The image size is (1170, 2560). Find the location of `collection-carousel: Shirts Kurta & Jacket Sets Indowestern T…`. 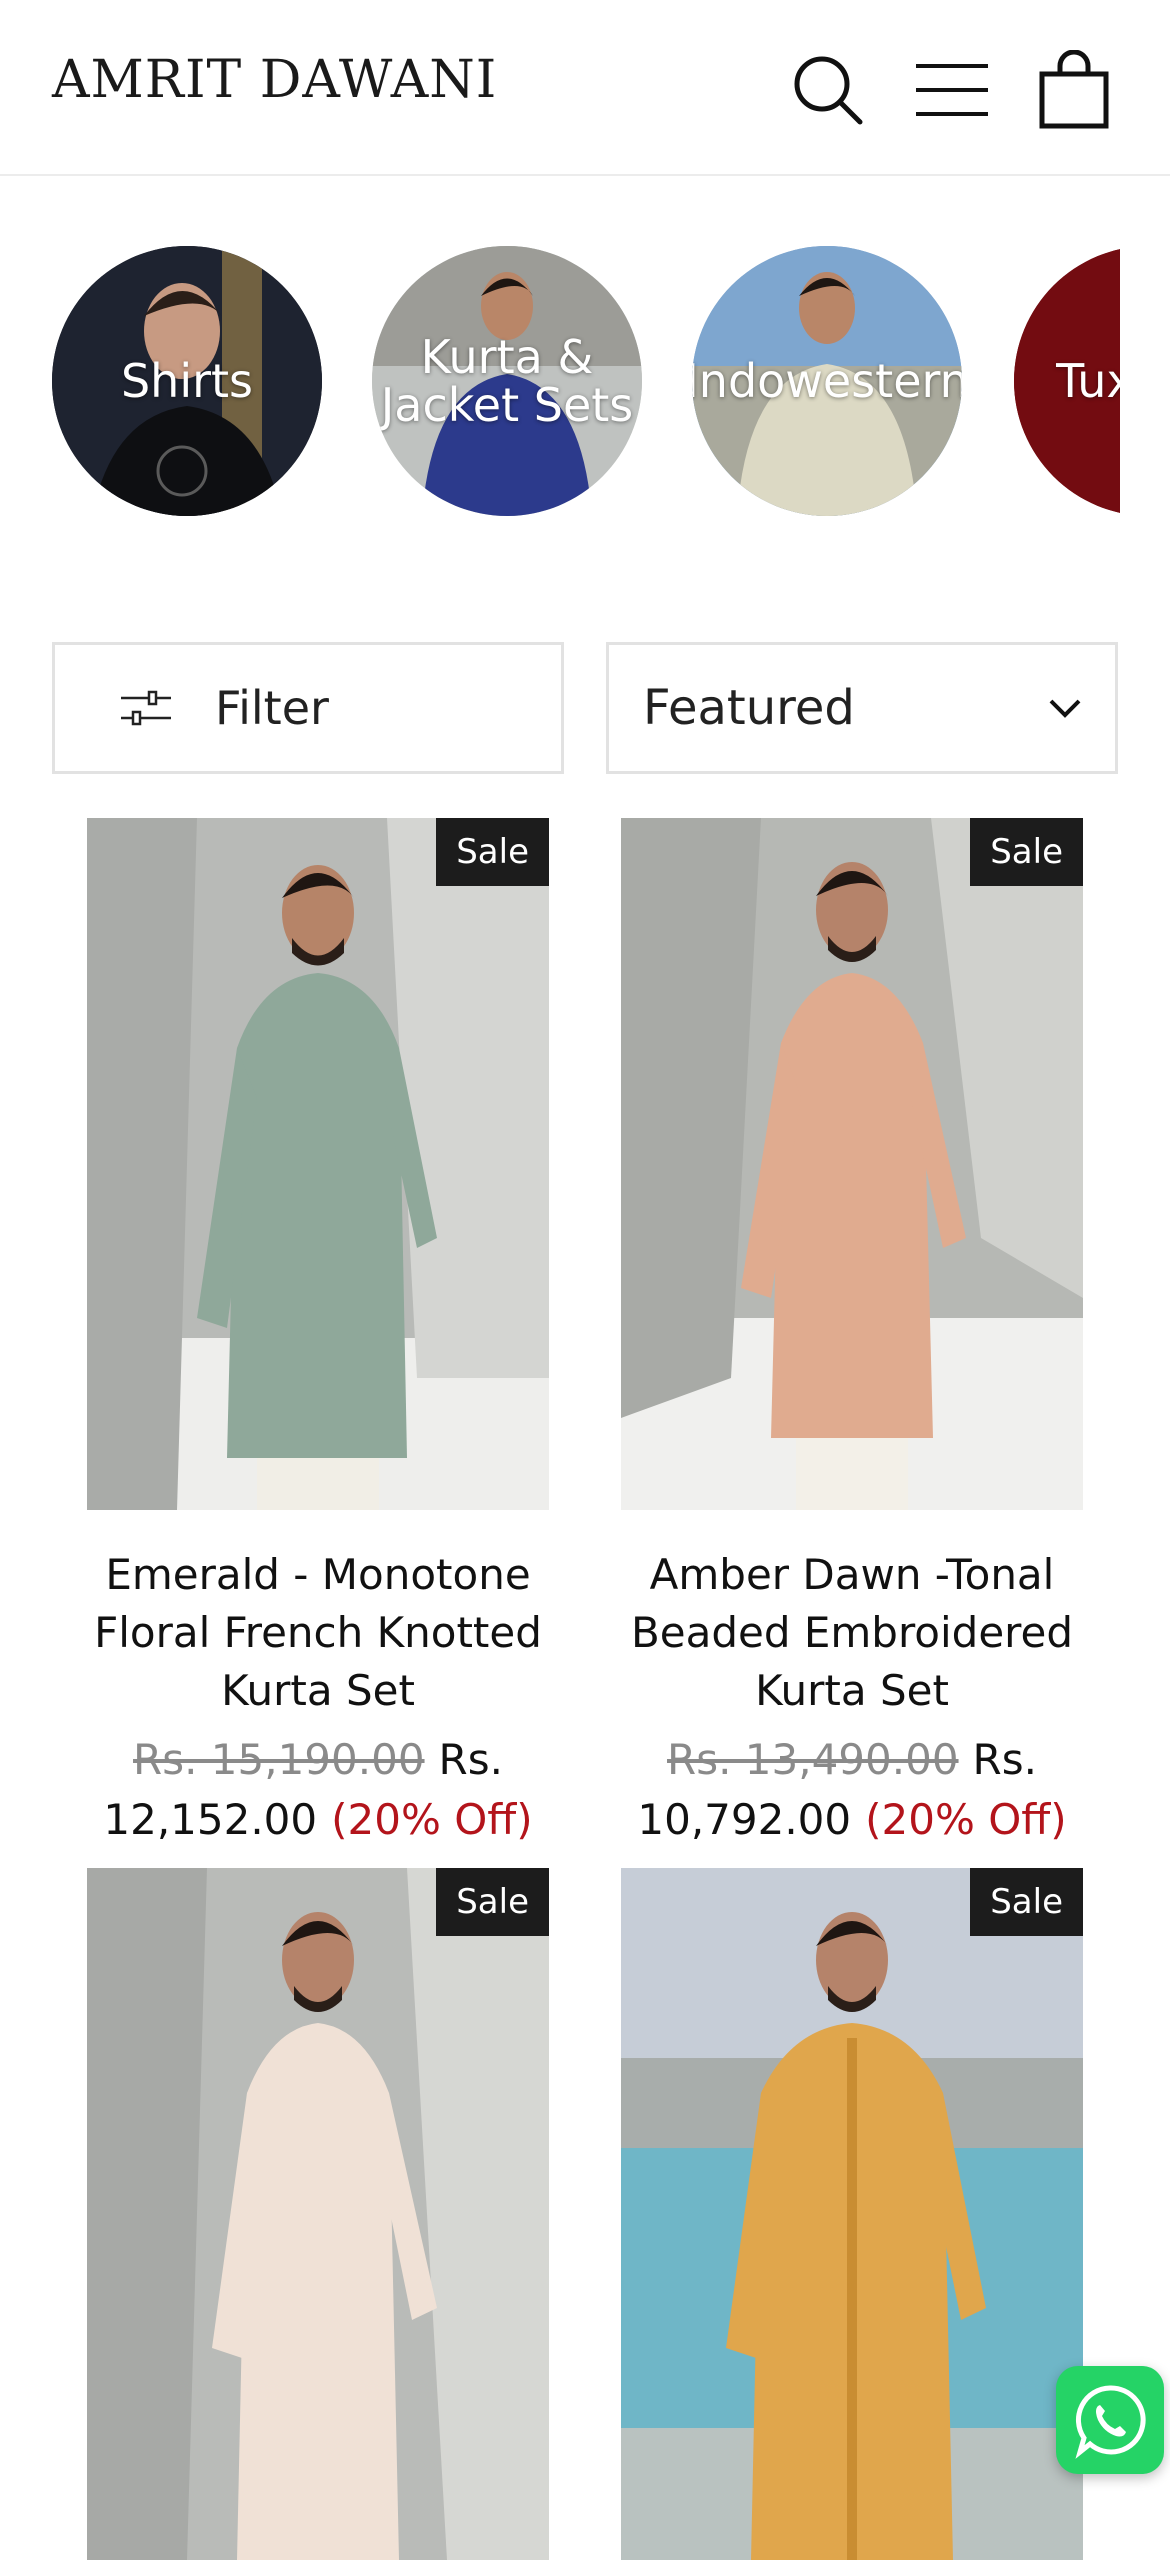

collection-carousel: Shirts Kurta & Jacket Sets Indowestern T… is located at coordinates (560, 385).